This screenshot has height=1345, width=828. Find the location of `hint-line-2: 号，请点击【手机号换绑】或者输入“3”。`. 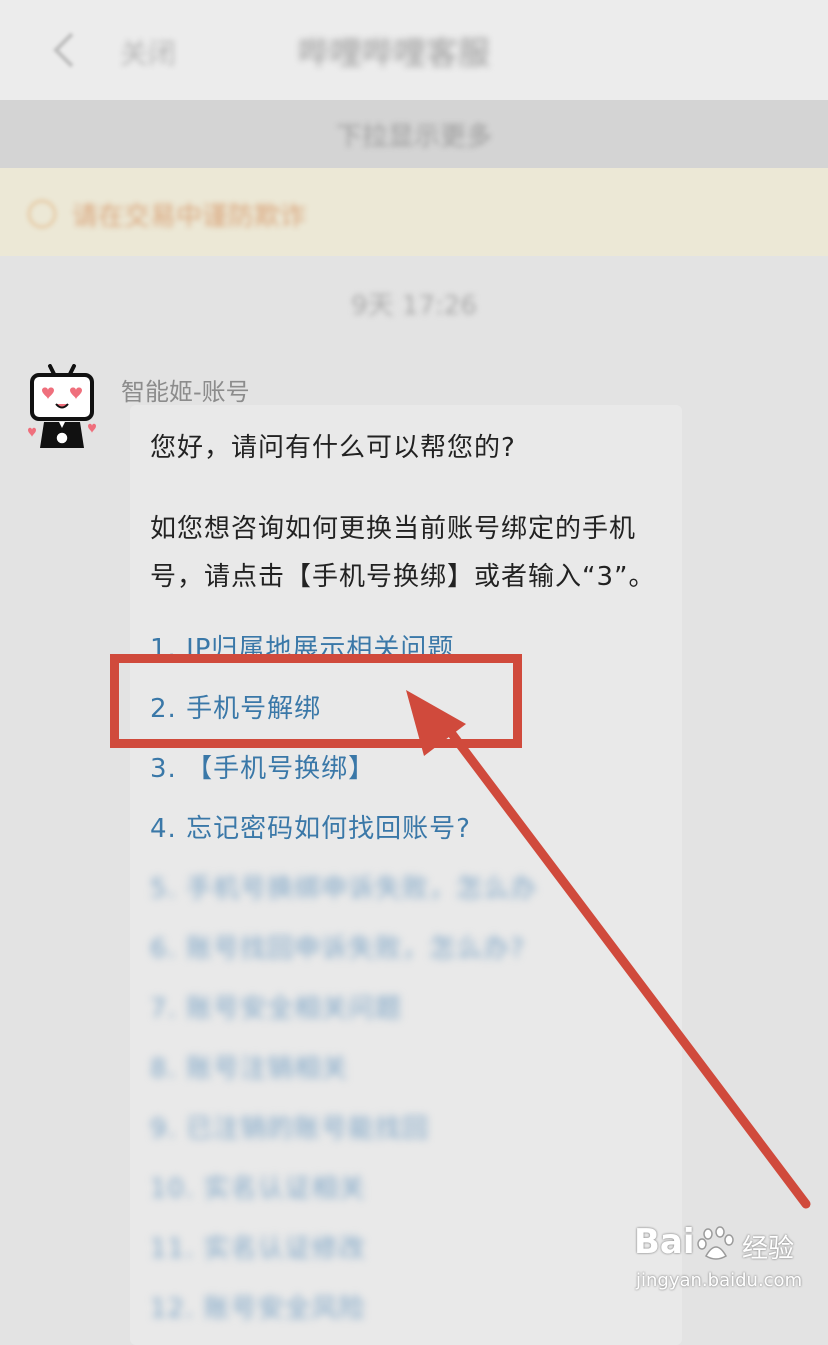

hint-line-2: 号，请点击【手机号换绑】或者输入“3”。 is located at coordinates (403, 577).